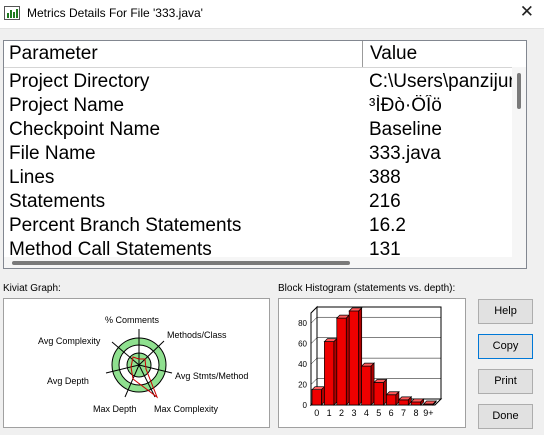 This screenshot has height=435, width=544. Describe the element at coordinates (181, 263) in the screenshot. I see `horizontal-scroll-thumb` at that location.